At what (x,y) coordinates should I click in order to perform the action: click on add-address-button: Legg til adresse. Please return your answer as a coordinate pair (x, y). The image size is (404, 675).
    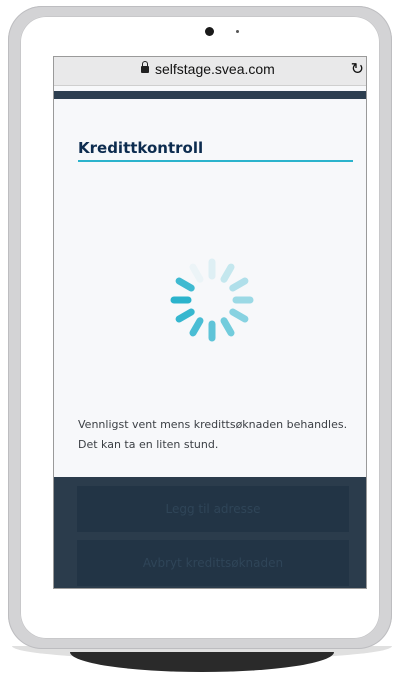
    Looking at the image, I should click on (213, 509).